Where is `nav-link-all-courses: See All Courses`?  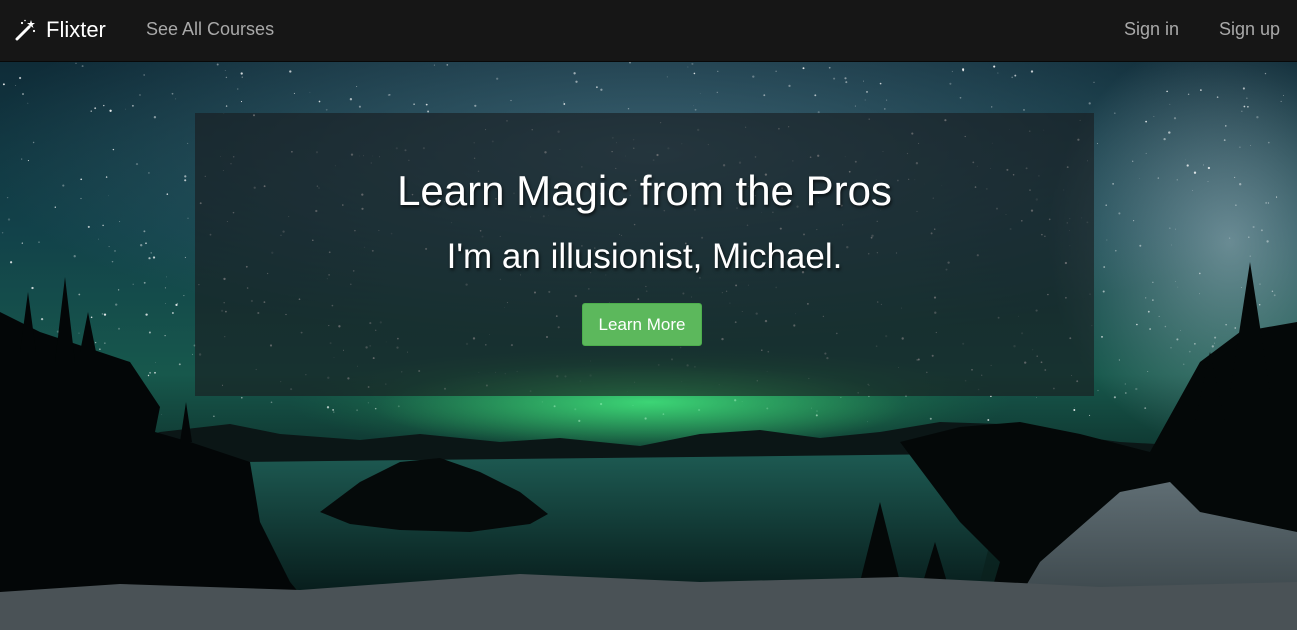
nav-link-all-courses: See All Courses is located at coordinates (210, 29).